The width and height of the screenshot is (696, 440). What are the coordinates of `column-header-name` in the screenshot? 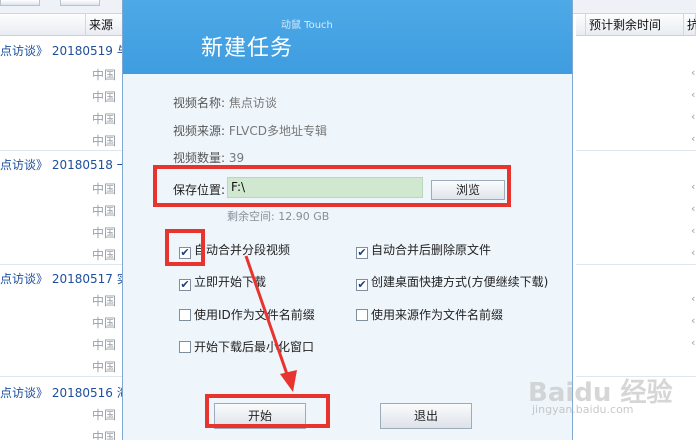 It's located at (43, 25).